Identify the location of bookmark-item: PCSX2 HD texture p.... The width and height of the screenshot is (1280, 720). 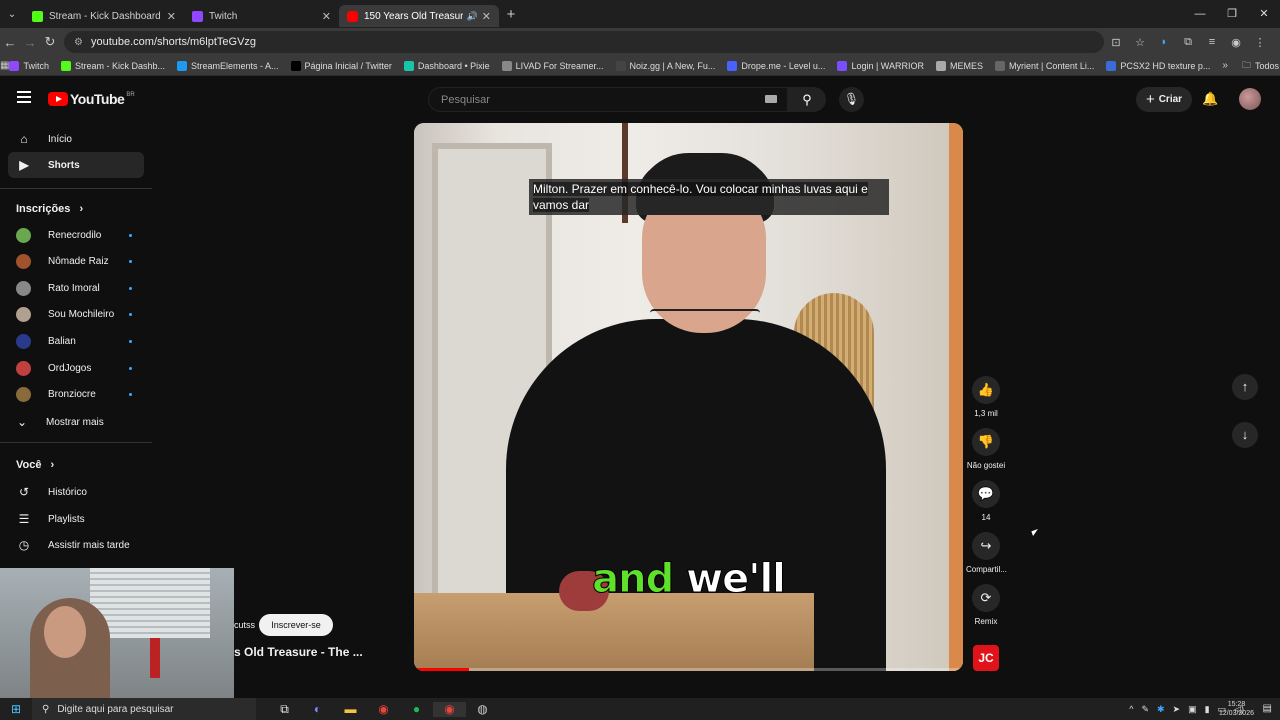
(1158, 65).